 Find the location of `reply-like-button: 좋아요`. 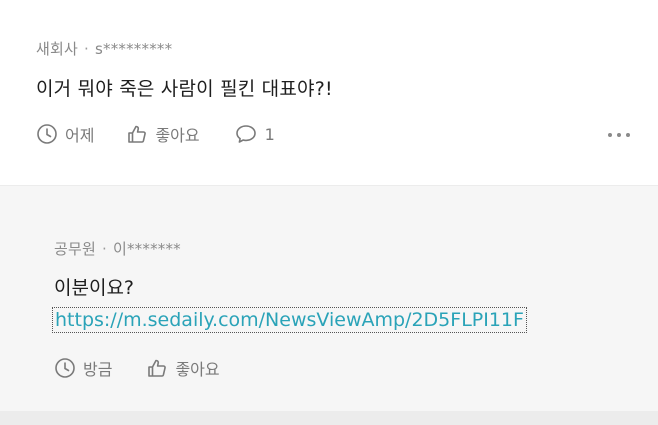

reply-like-button: 좋아요 is located at coordinates (183, 368).